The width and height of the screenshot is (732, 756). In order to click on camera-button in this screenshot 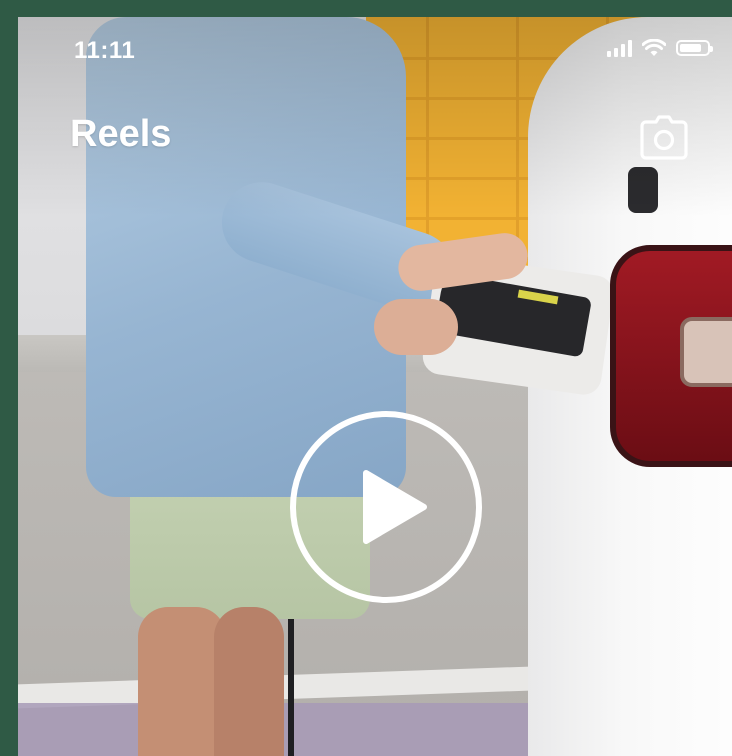, I will do `click(664, 137)`.